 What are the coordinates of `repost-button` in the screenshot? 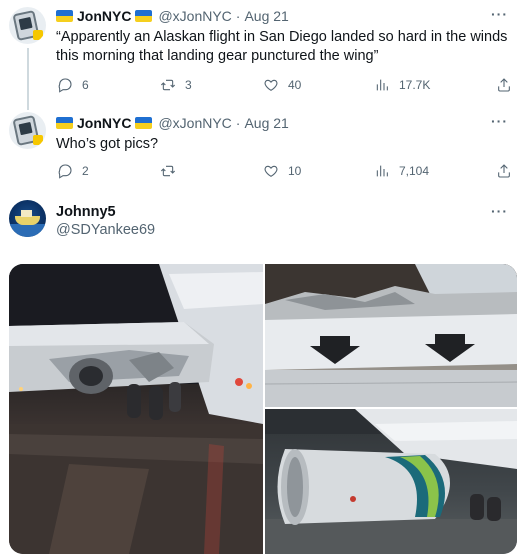 It's located at (172, 171).